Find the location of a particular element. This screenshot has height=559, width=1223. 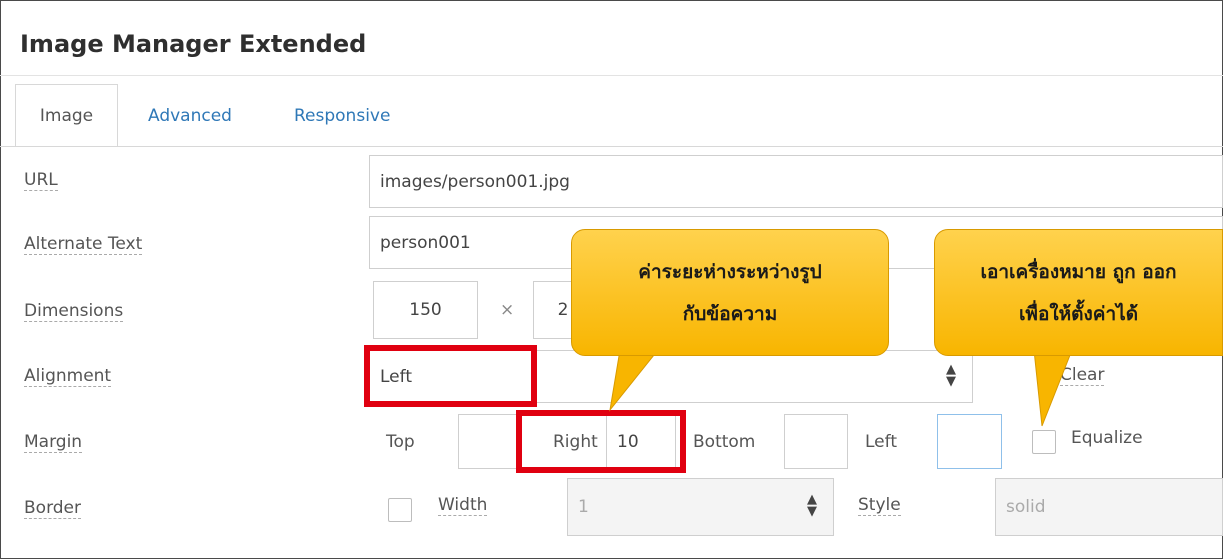

tab-image-label: Image is located at coordinates (66, 115).